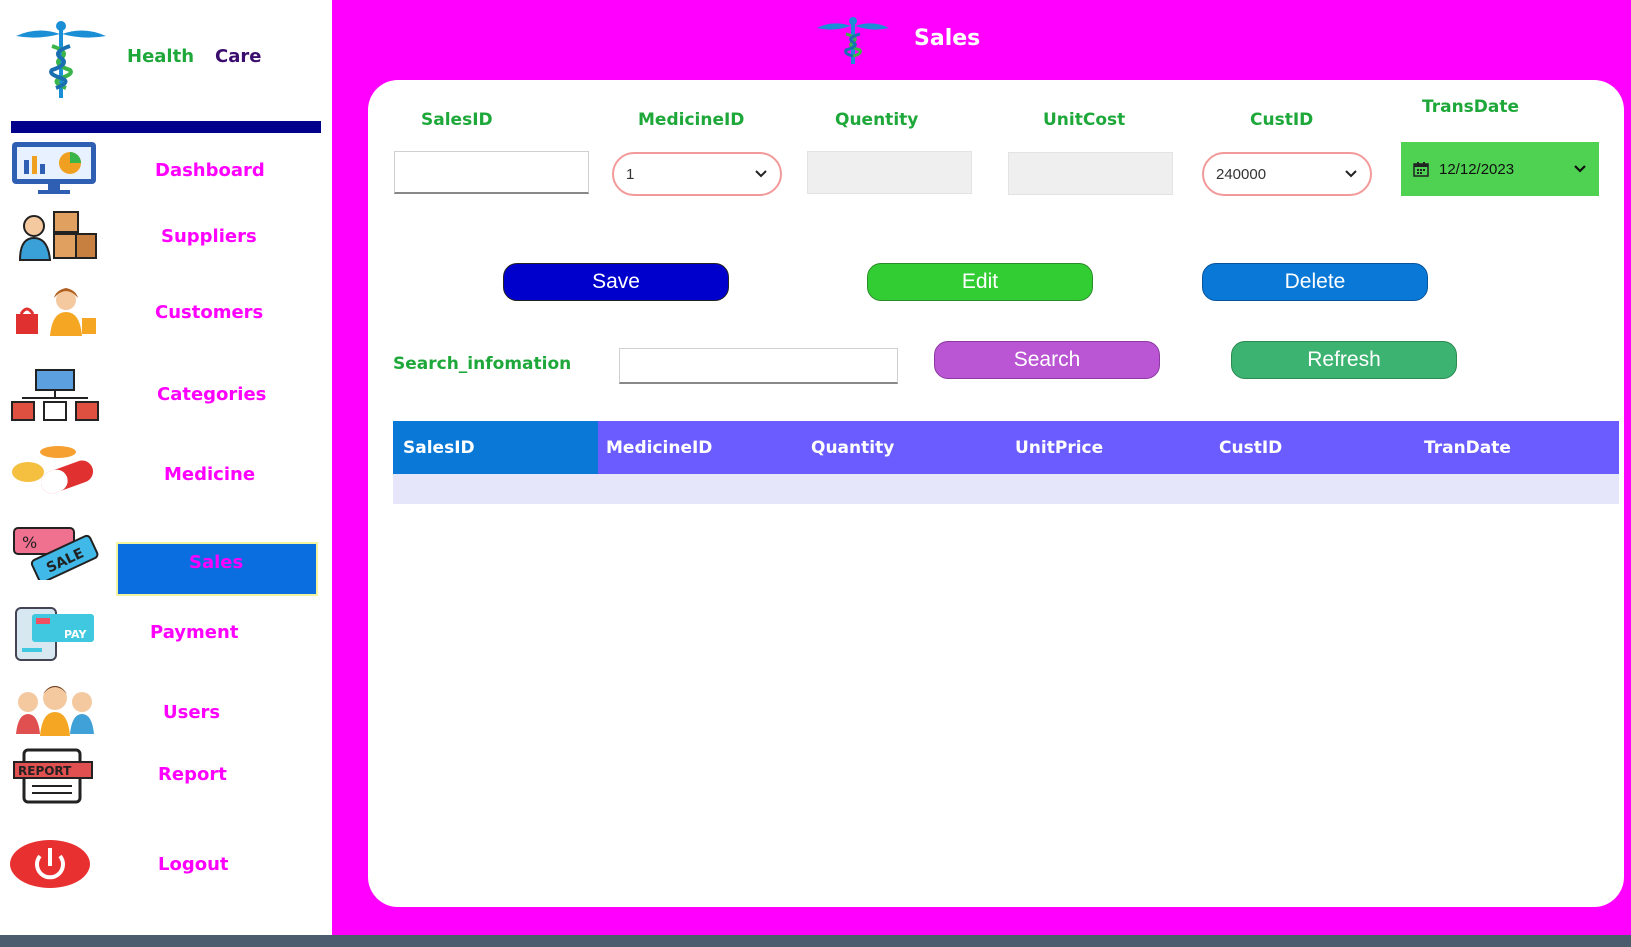  Describe the element at coordinates (491, 172) in the screenshot. I see `sales-id-input` at that location.